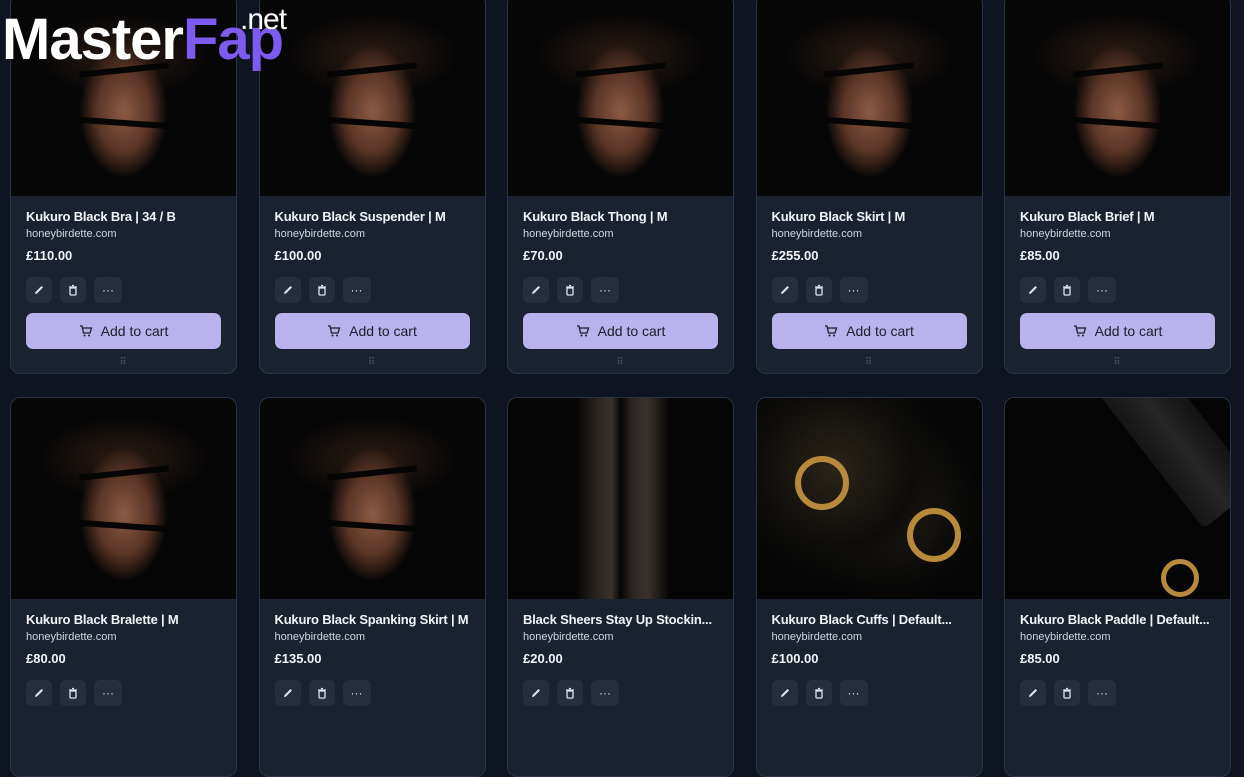 The image size is (1244, 777). What do you see at coordinates (144, 40) in the screenshot?
I see `watermark-logo: MasterFap .net` at bounding box center [144, 40].